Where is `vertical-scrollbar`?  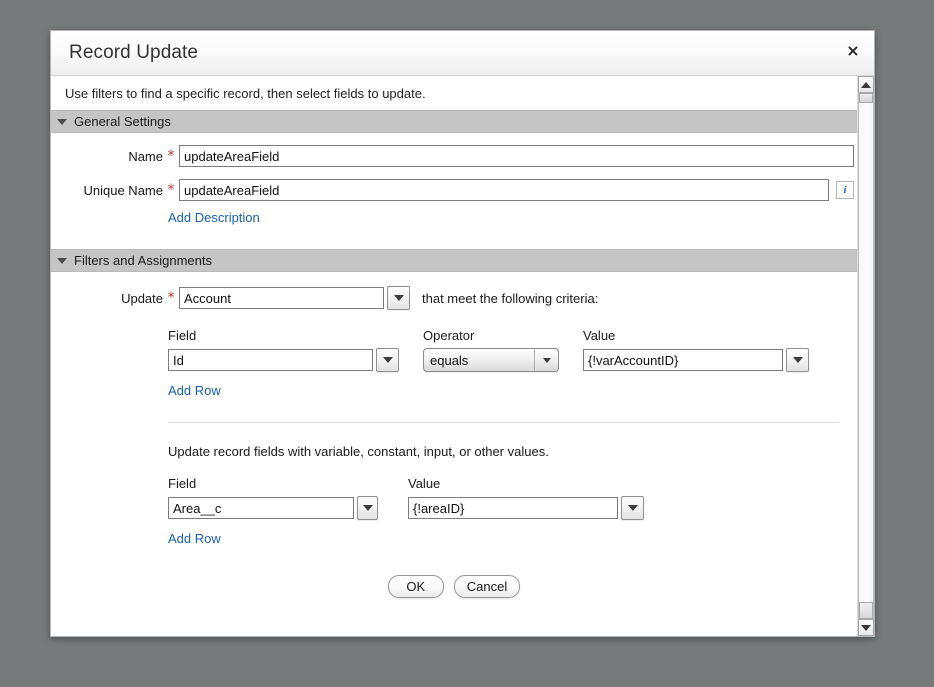 vertical-scrollbar is located at coordinates (865, 356).